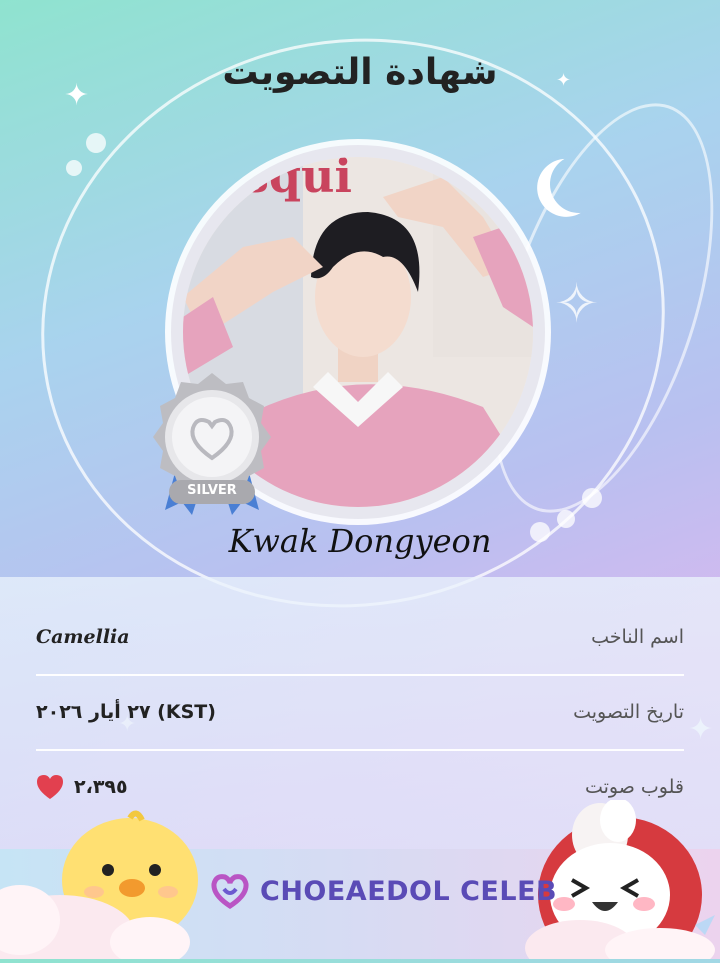 The width and height of the screenshot is (720, 963). Describe the element at coordinates (83, 637) in the screenshot. I see `voter-name: Camellia` at that location.